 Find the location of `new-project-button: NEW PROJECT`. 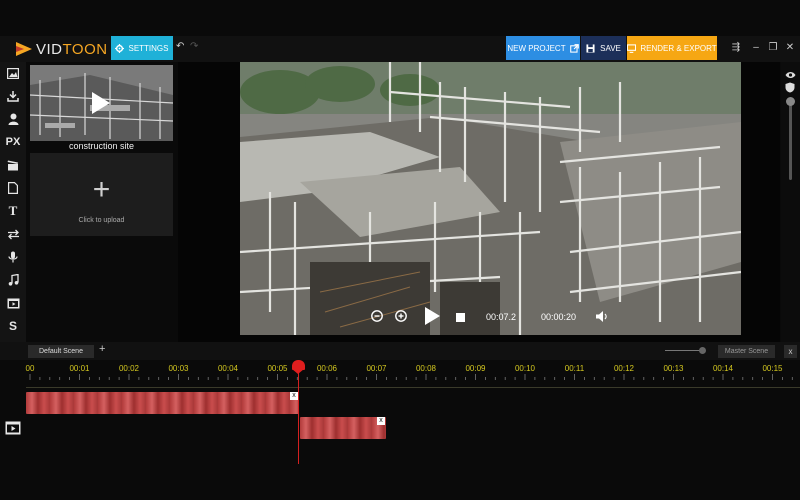

new-project-button: NEW PROJECT is located at coordinates (543, 48).